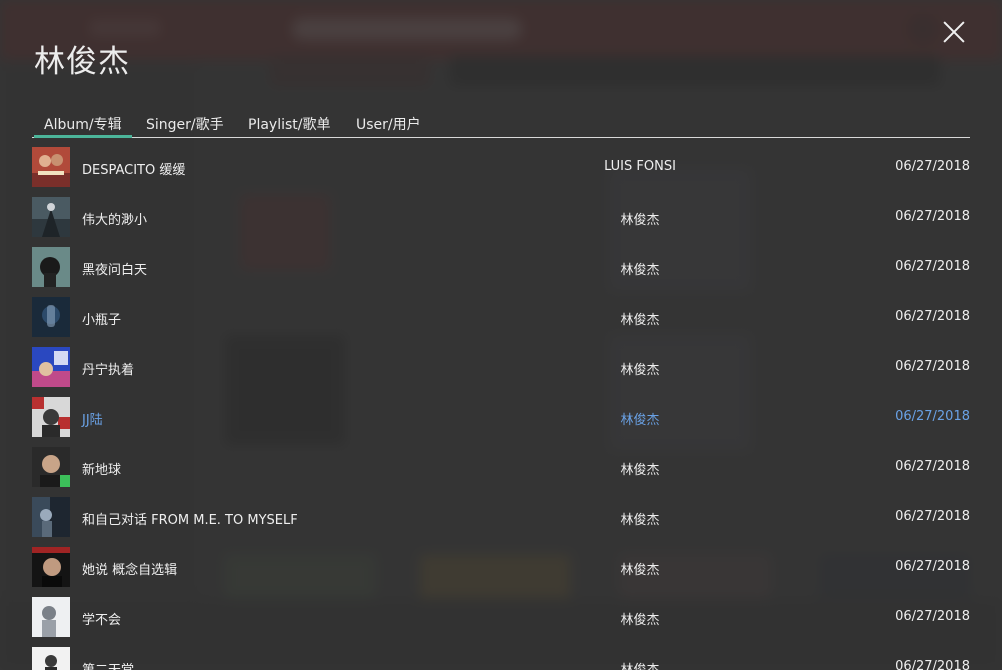 The image size is (1002, 670). I want to click on album-title: DESPACITO 缓缓, so click(134, 170).